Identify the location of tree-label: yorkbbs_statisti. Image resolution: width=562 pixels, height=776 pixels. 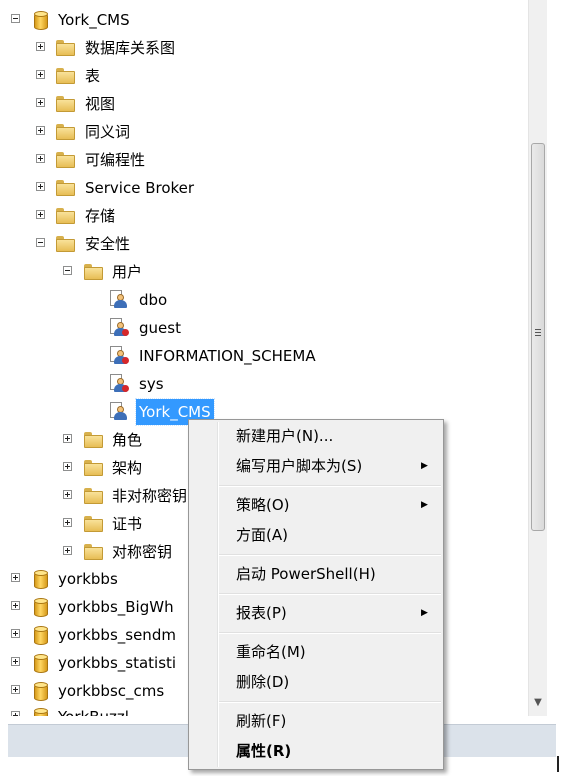
(117, 663).